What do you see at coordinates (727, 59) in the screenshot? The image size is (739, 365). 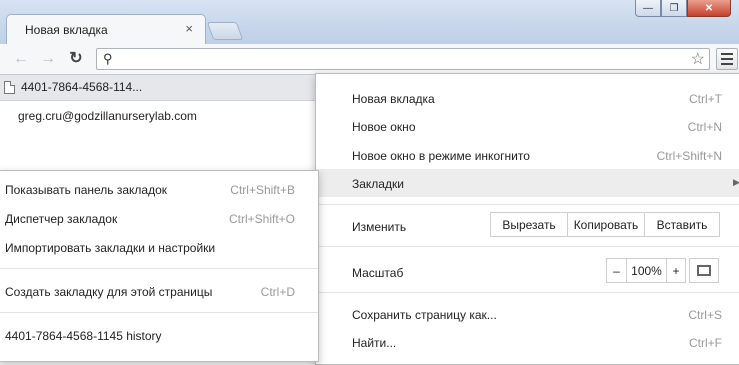 I see `hamburger-menu-icon` at bounding box center [727, 59].